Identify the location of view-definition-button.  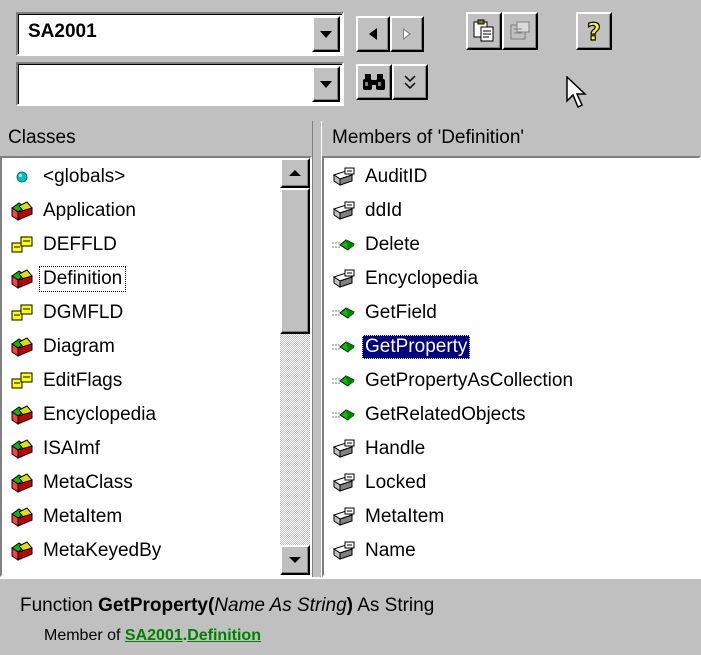
(520, 31).